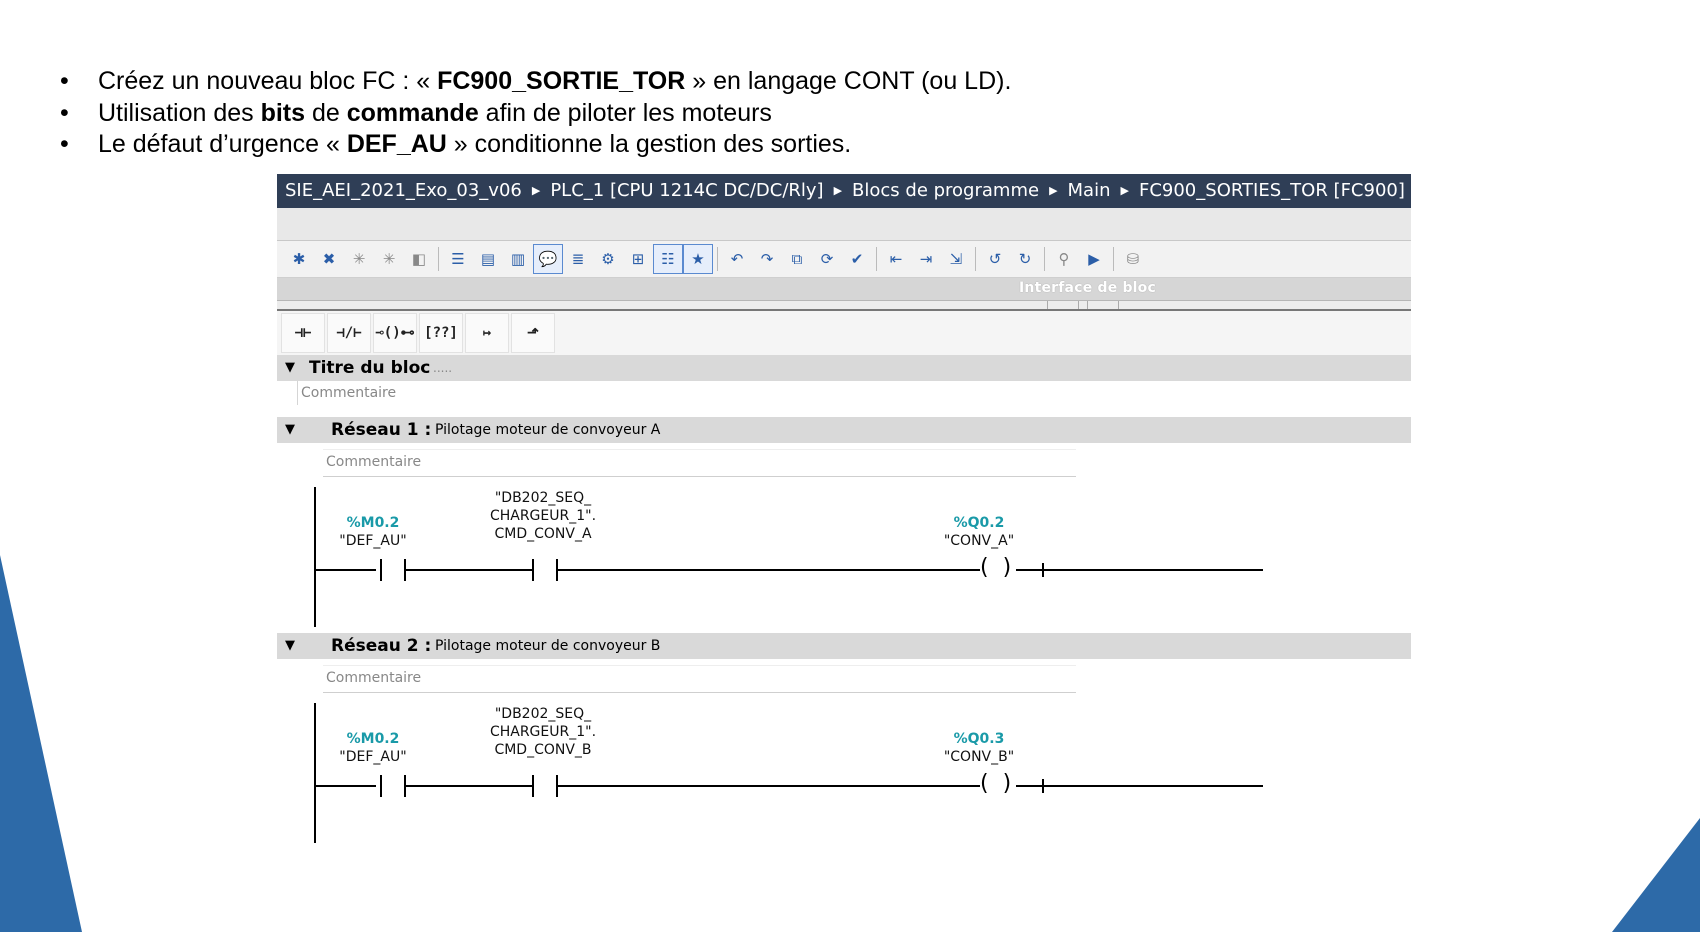  What do you see at coordinates (608, 259) in the screenshot?
I see `monitoring-icon: ⚙` at bounding box center [608, 259].